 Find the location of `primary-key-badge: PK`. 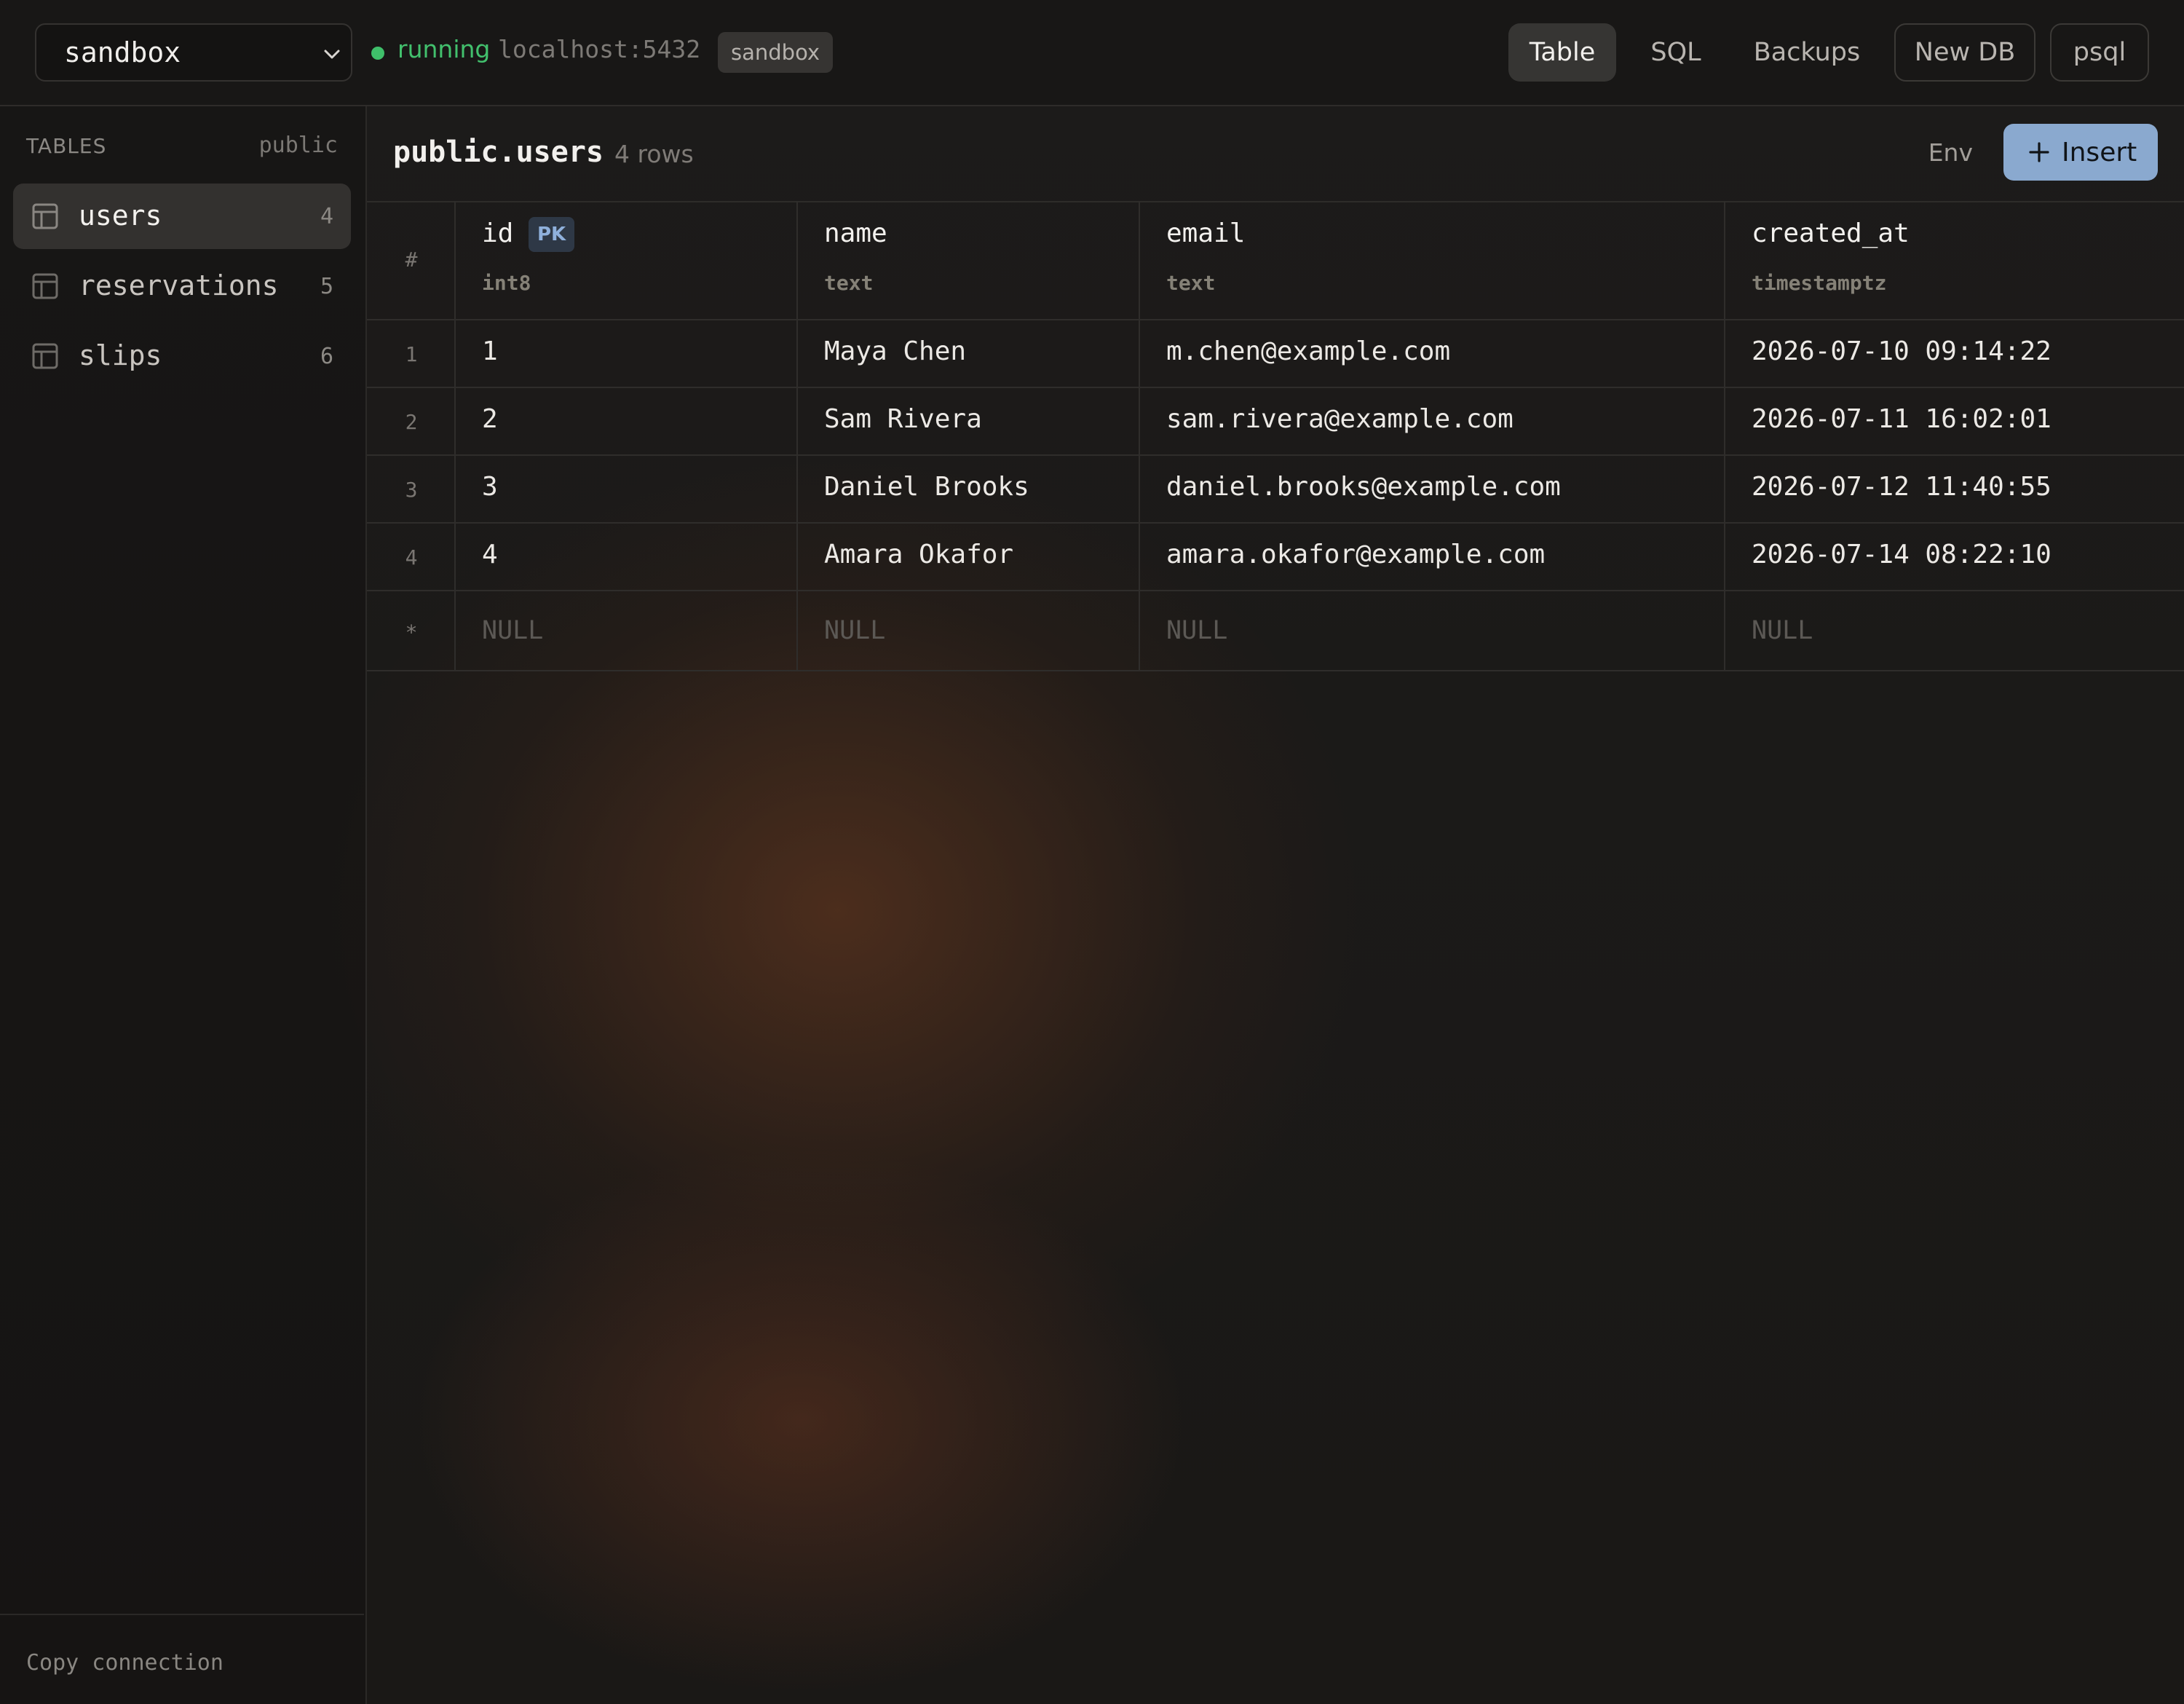

primary-key-badge: PK is located at coordinates (552, 234).